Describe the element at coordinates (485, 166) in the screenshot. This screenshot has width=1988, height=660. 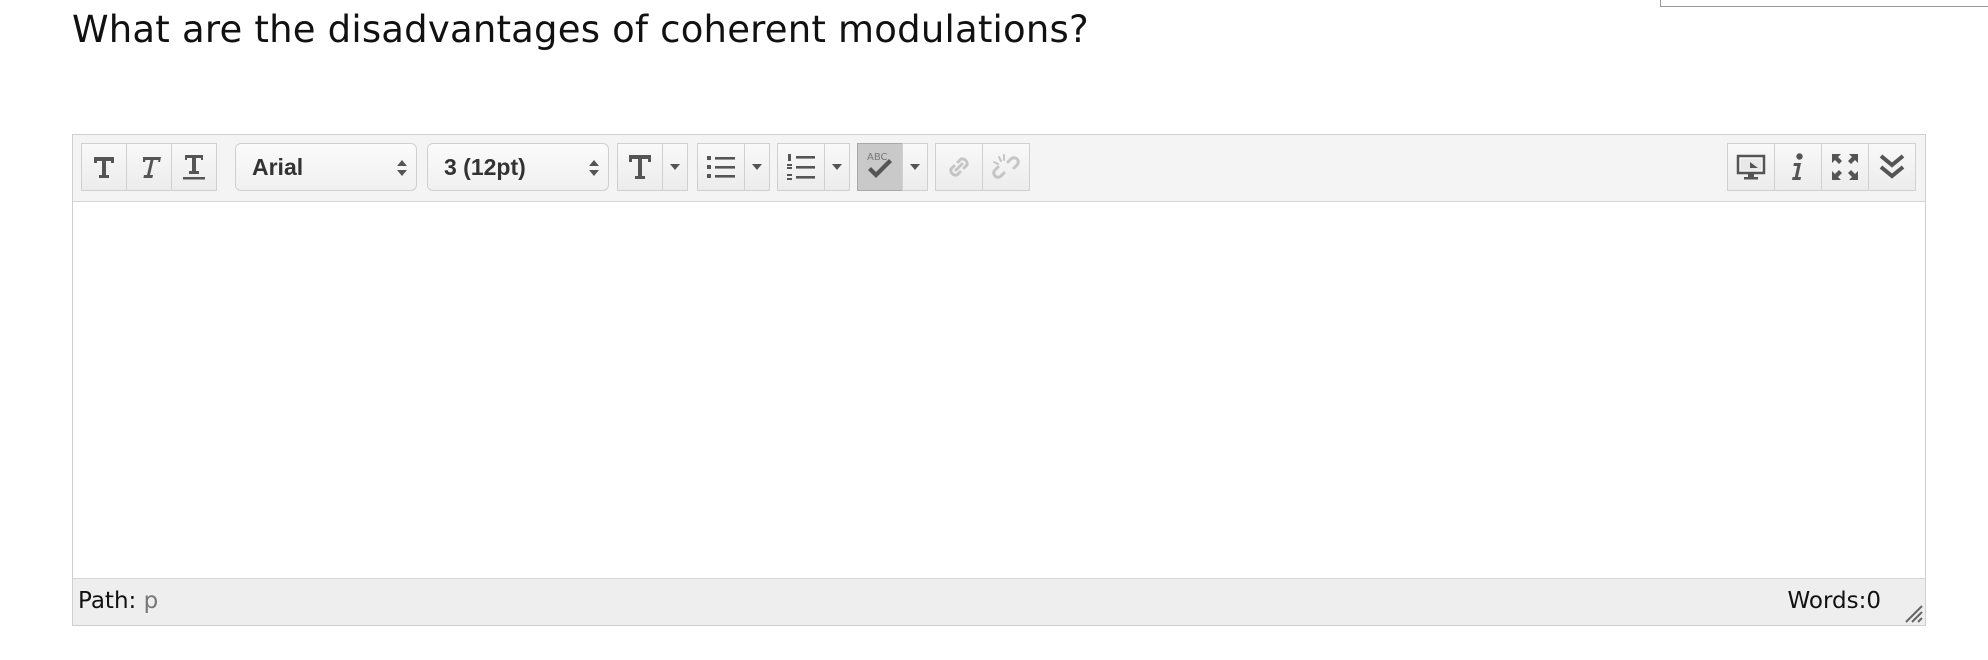
I see `font-size-value: 3 (12pt)` at that location.